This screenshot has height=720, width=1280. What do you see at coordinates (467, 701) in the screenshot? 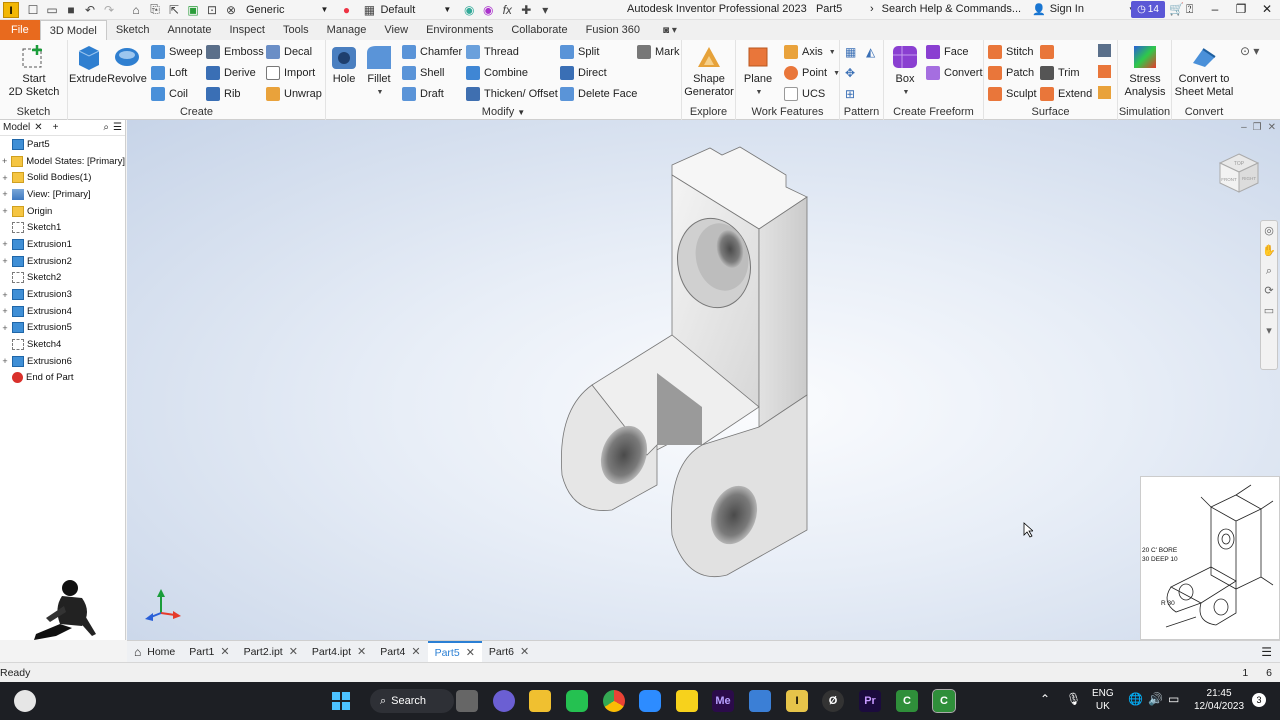
I see `task-view-icon` at bounding box center [467, 701].